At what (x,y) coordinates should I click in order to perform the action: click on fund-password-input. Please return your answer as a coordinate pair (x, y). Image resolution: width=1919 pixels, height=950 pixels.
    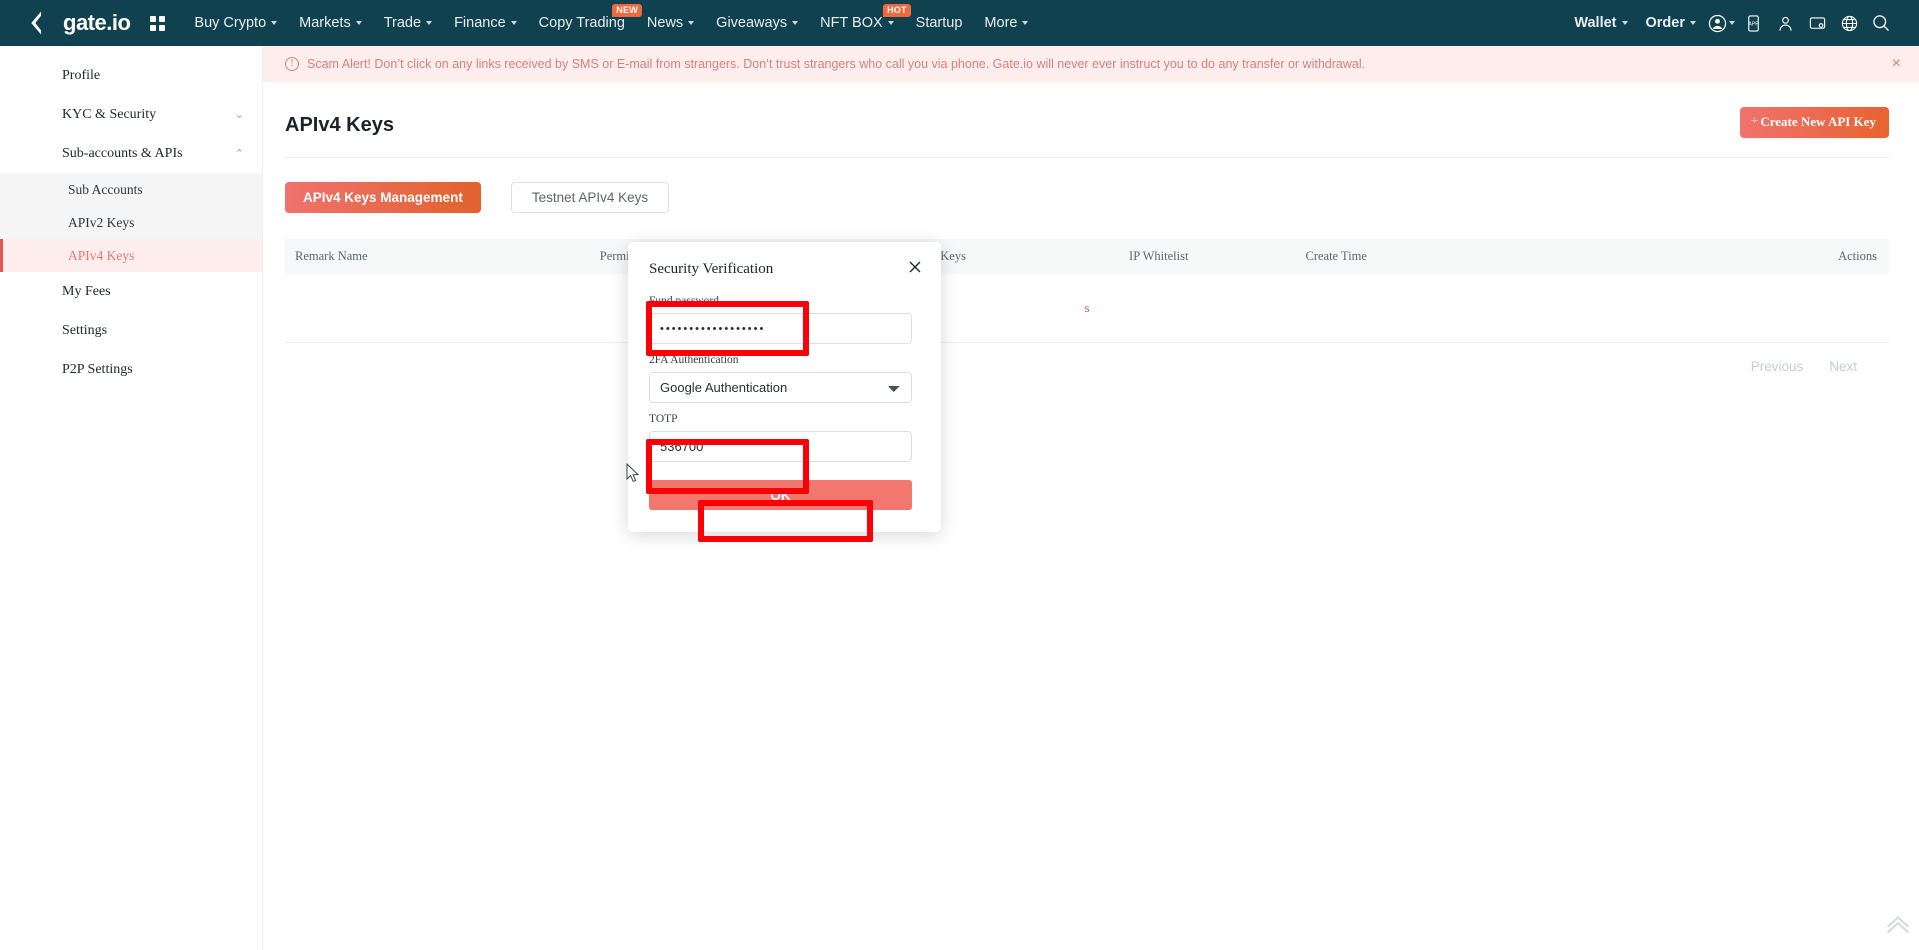
    Looking at the image, I should click on (780, 328).